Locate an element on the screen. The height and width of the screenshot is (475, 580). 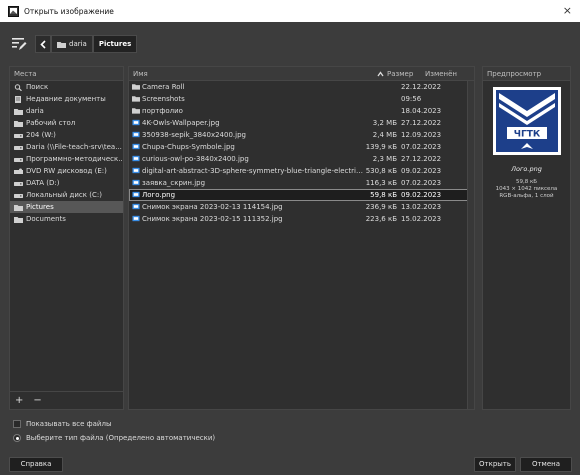
sidebar-item: 204 (W:) is located at coordinates (66, 135).